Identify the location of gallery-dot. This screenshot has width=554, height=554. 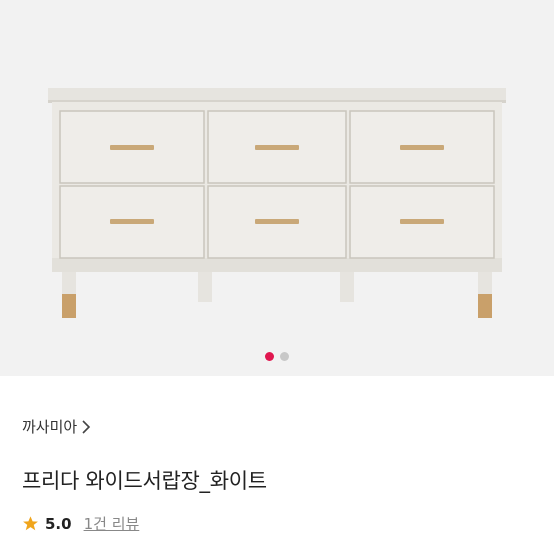
(284, 356).